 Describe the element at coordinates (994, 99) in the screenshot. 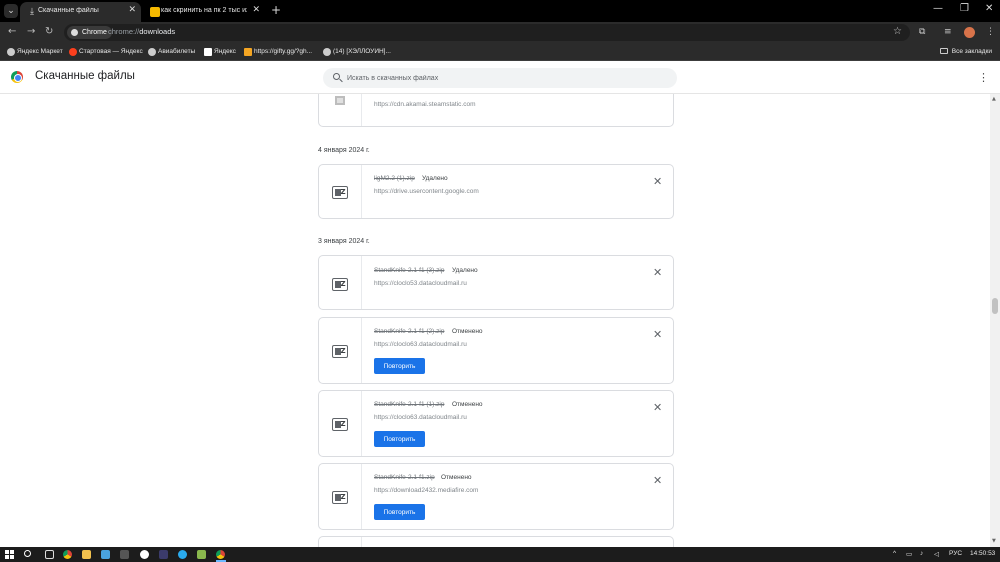

I see `scroll-up-icon: ▲` at that location.